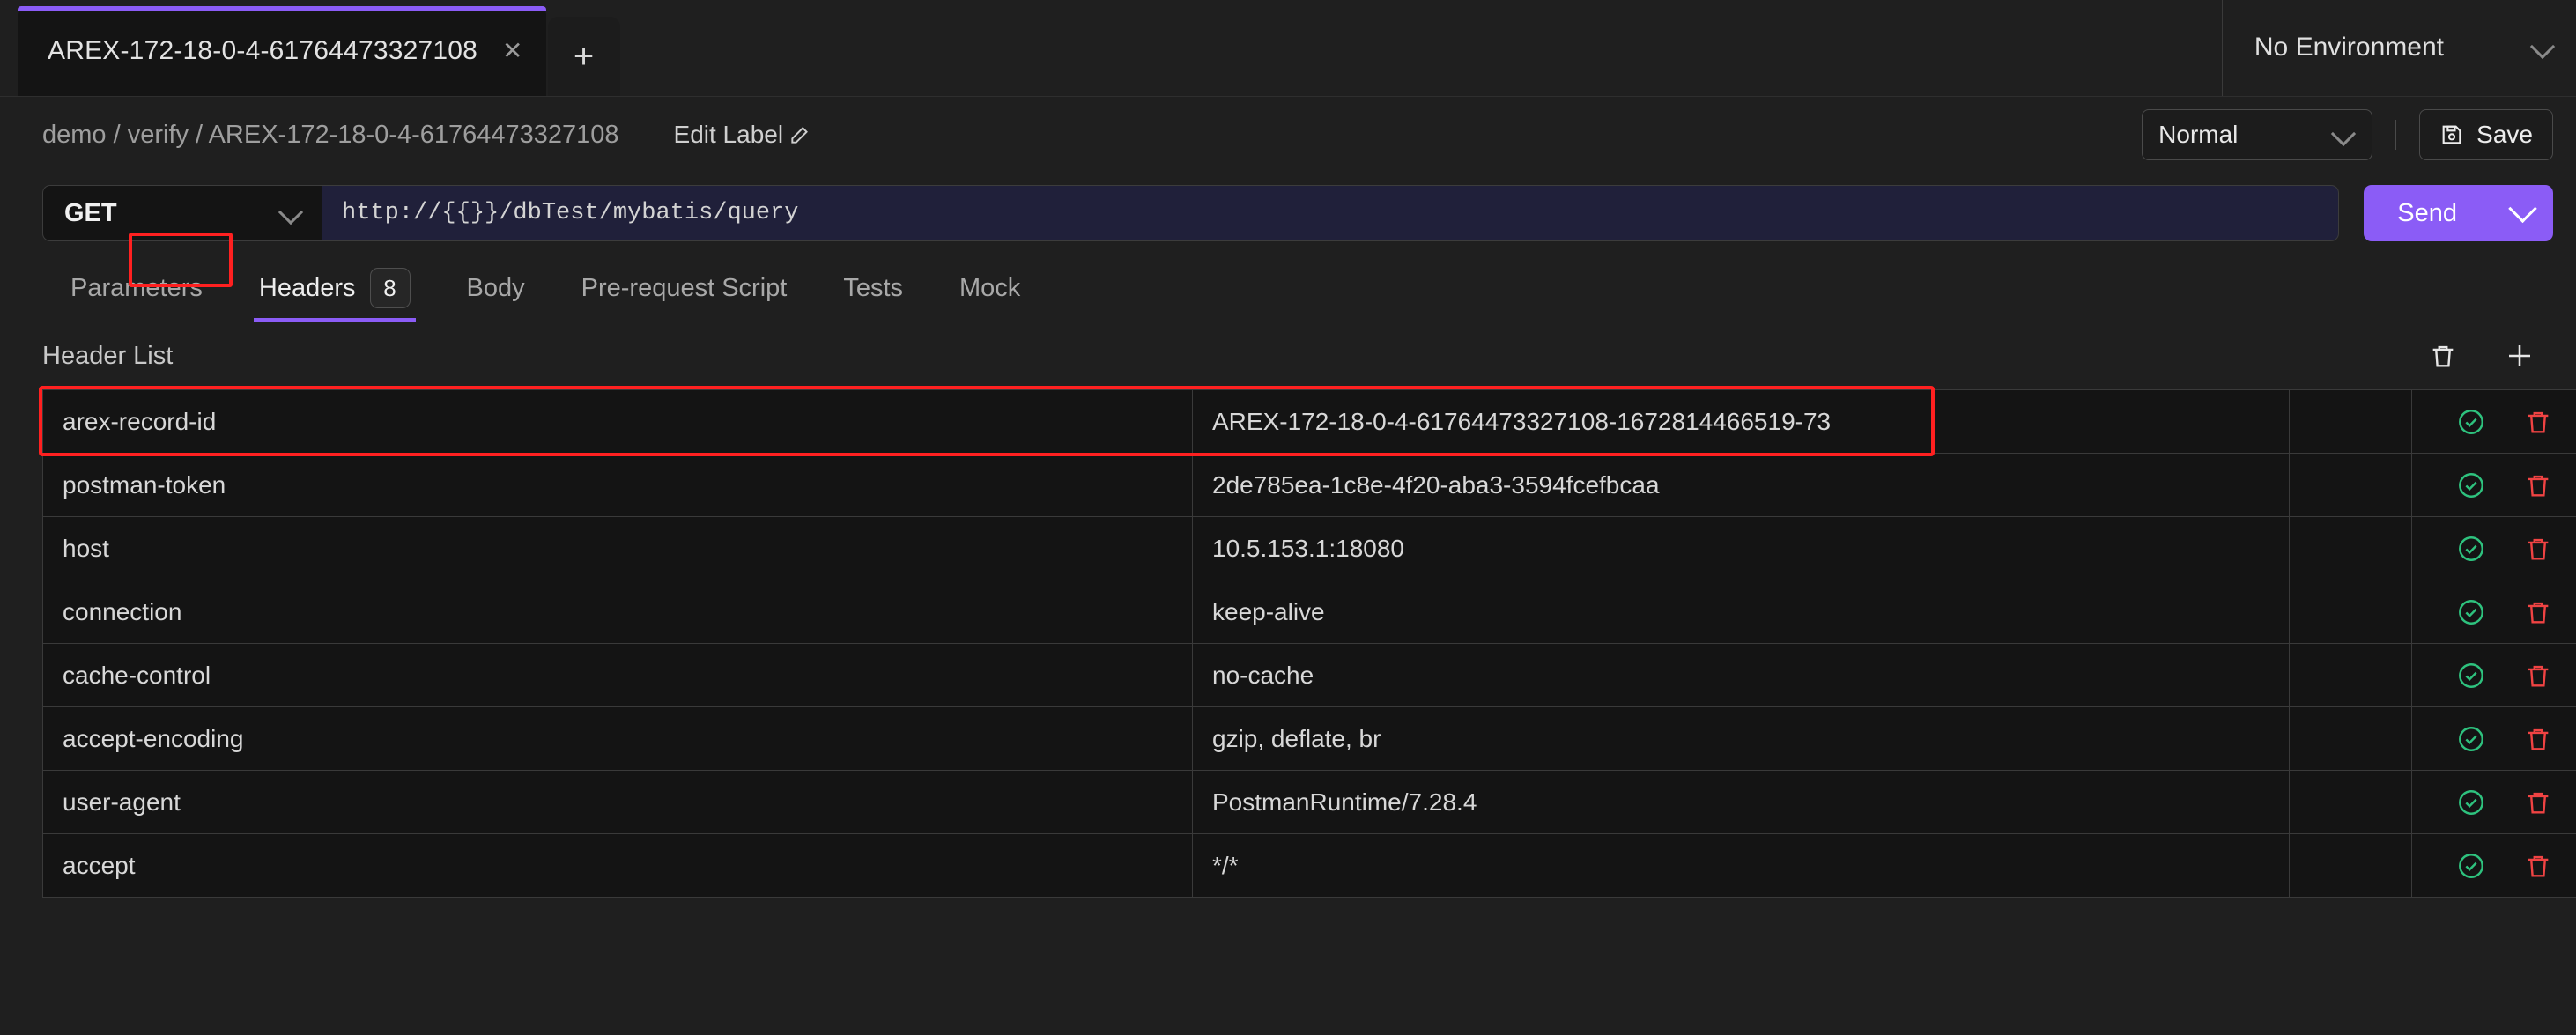 This screenshot has height=1035, width=2576. What do you see at coordinates (1741, 865) in the screenshot?
I see `header-value-cell: */*` at bounding box center [1741, 865].